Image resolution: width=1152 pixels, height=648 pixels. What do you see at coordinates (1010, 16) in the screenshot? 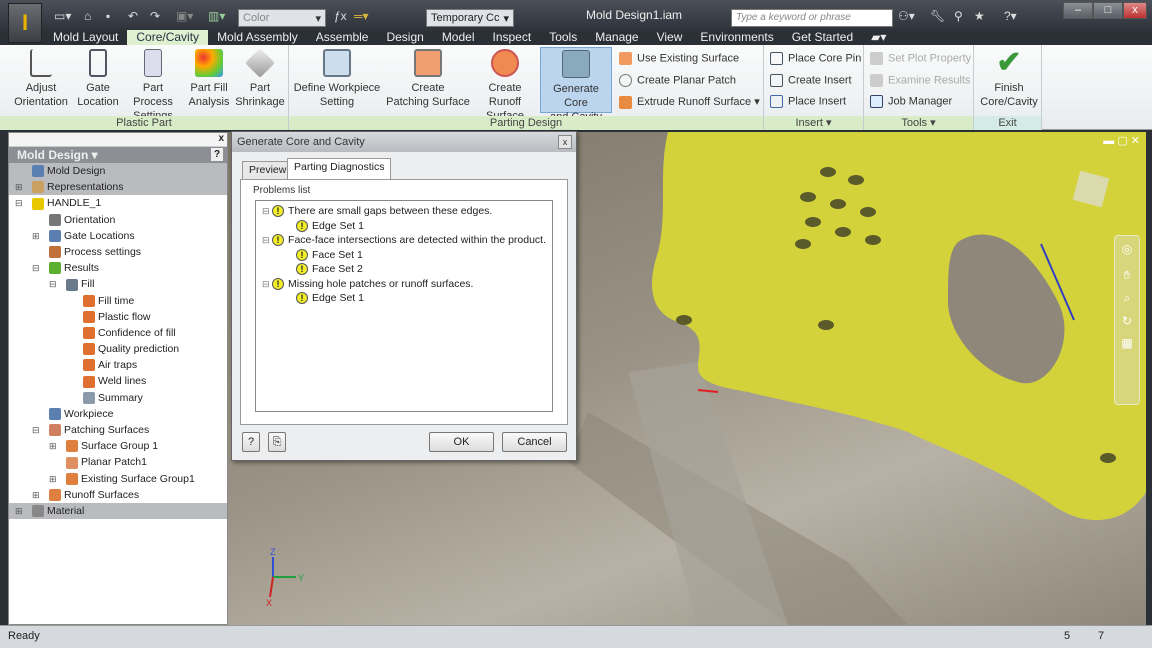
I see `help-icon: ?▾` at bounding box center [1010, 16].